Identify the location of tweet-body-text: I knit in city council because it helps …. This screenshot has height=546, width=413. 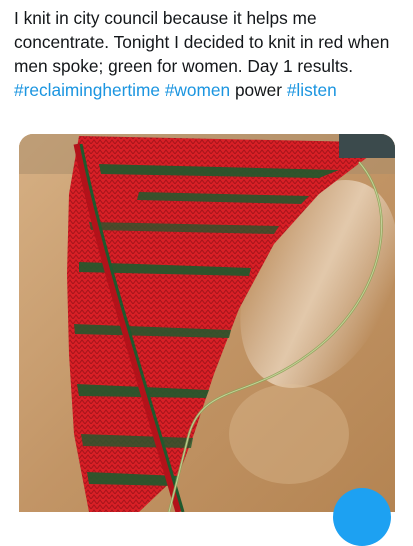
(202, 42).